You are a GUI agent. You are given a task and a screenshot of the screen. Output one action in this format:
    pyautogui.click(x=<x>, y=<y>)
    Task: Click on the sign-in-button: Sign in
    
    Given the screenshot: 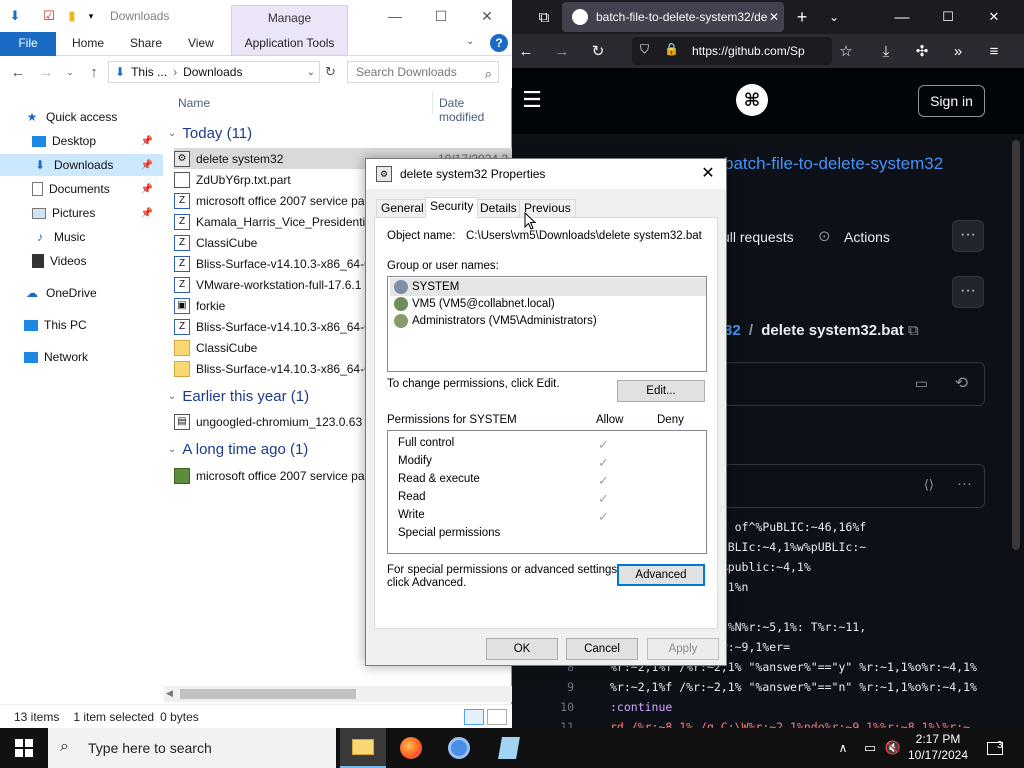 What is the action you would take?
    pyautogui.click(x=951, y=101)
    